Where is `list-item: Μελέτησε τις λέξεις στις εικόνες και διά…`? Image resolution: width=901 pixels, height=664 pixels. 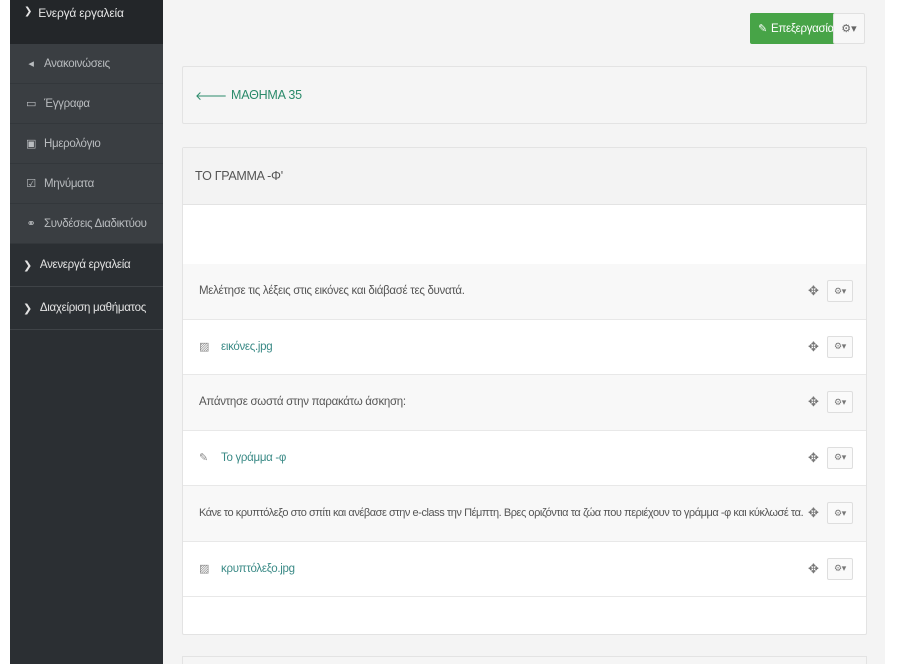 list-item: Μελέτησε τις λέξεις στις εικόνες και διά… is located at coordinates (524, 292).